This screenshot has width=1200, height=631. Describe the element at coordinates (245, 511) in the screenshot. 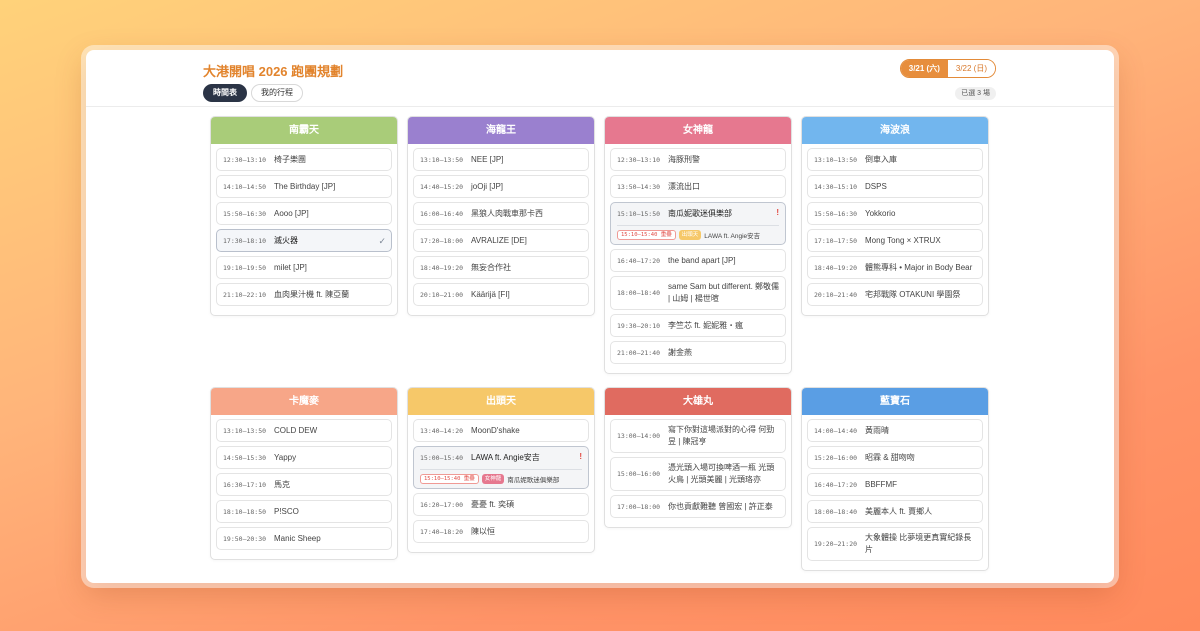

I see `slot-time: 18:10–18:50` at that location.